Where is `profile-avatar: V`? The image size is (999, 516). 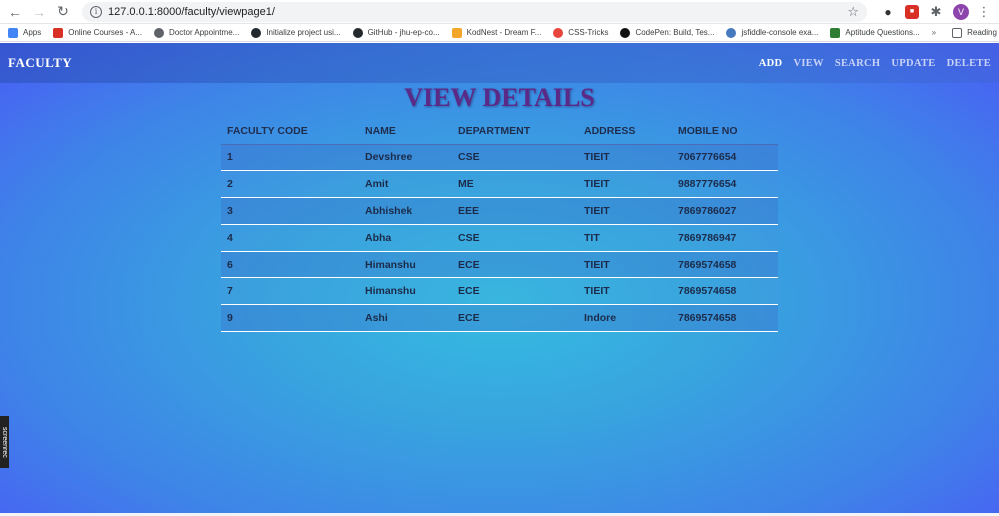 profile-avatar: V is located at coordinates (961, 11).